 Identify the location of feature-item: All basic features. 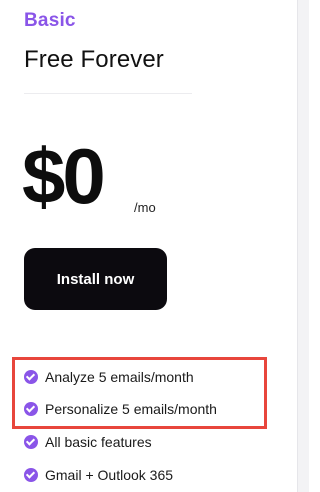
(88, 442).